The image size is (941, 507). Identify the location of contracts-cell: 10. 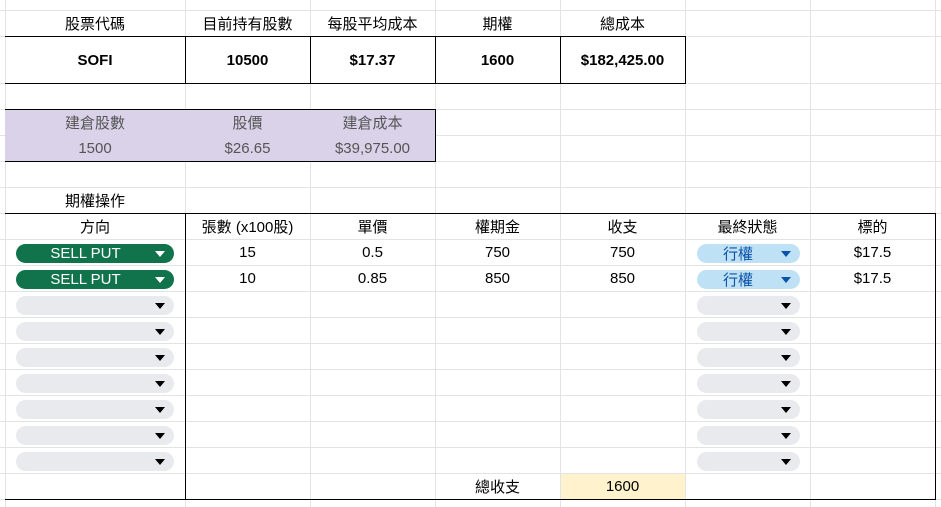
(247, 278).